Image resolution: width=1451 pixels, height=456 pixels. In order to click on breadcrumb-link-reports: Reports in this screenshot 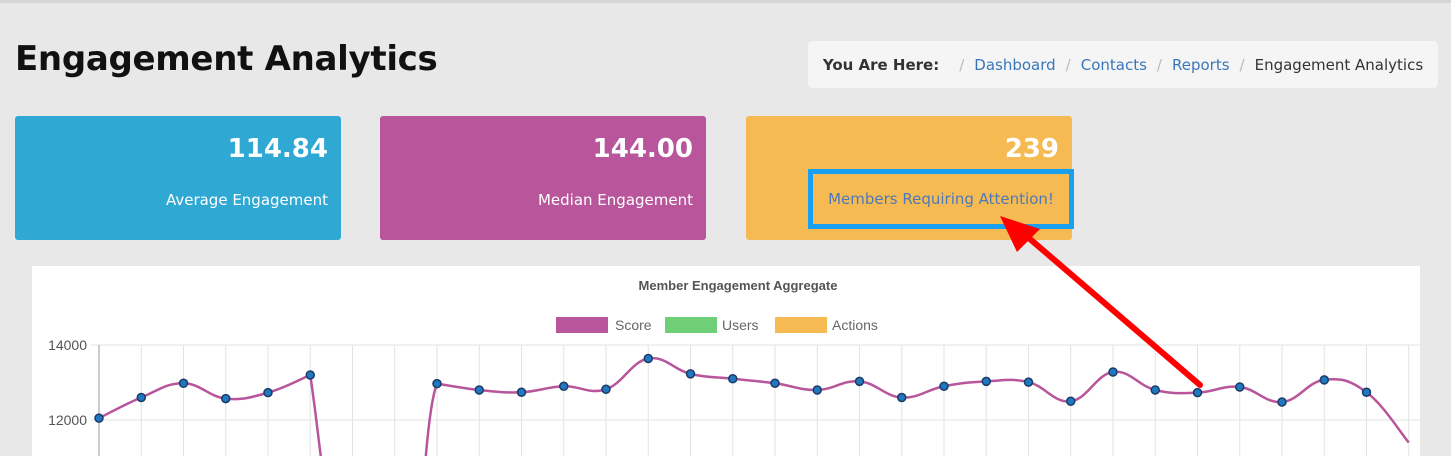, I will do `click(1201, 65)`.